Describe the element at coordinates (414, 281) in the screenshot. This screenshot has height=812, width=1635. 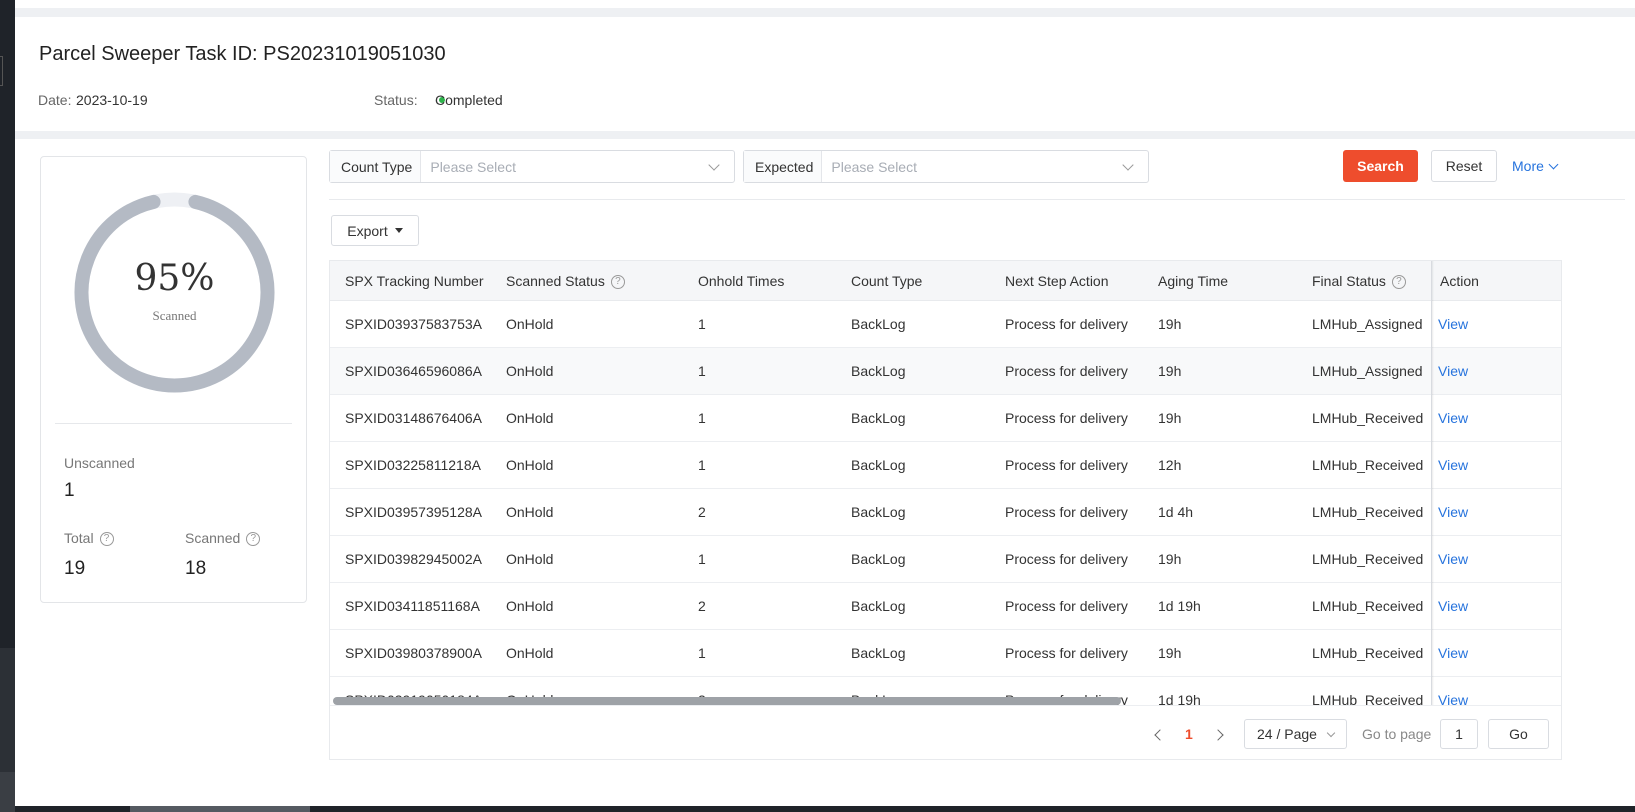
I see `col-tracking-number: SPX Tracking Number` at that location.